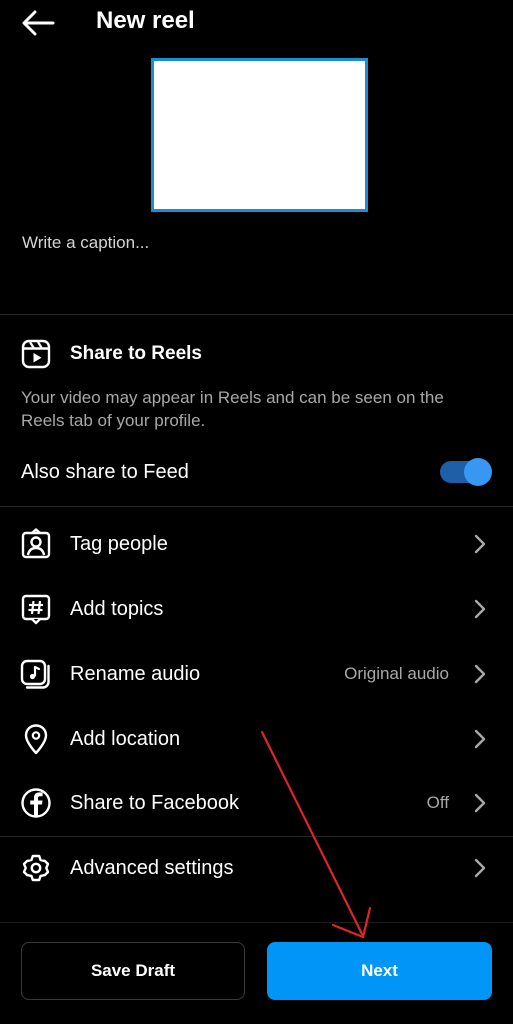  I want to click on toggle-knob, so click(478, 472).